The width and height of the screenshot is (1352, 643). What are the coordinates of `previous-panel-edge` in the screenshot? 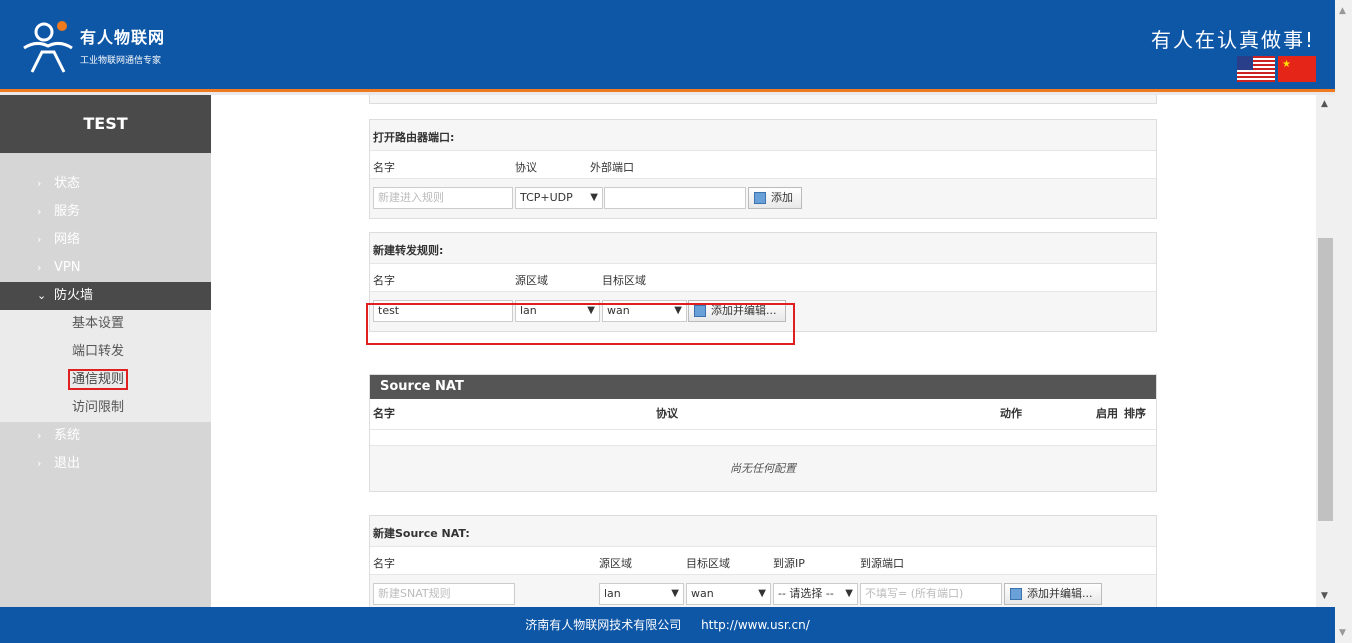 It's located at (763, 99).